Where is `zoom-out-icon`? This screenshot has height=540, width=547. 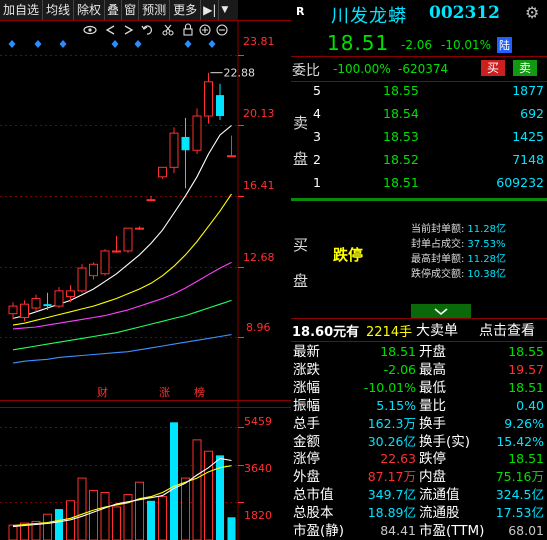 zoom-out-icon is located at coordinates (222, 30).